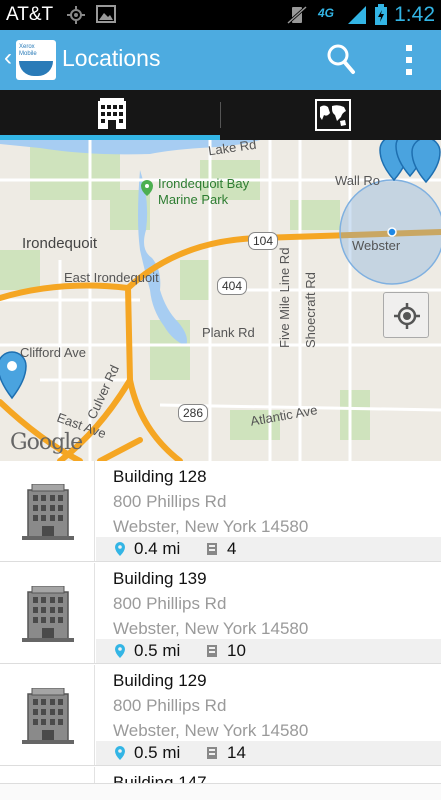  I want to click on tab-divider, so click(220, 115).